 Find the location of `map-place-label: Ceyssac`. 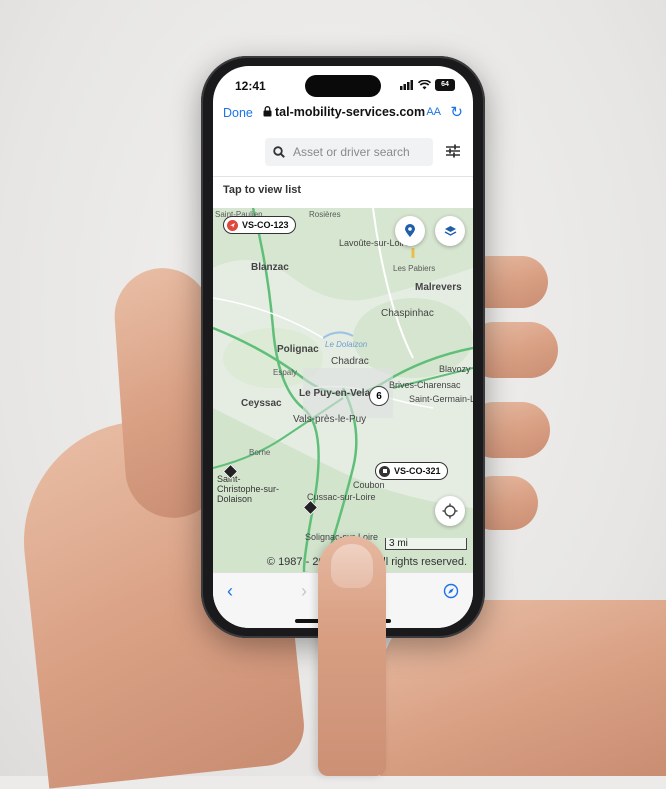

map-place-label: Ceyssac is located at coordinates (261, 403).